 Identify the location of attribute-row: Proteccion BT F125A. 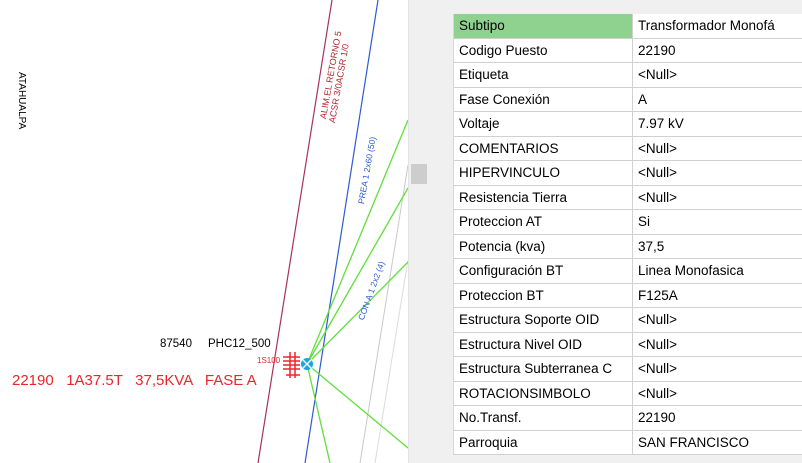
(620, 295).